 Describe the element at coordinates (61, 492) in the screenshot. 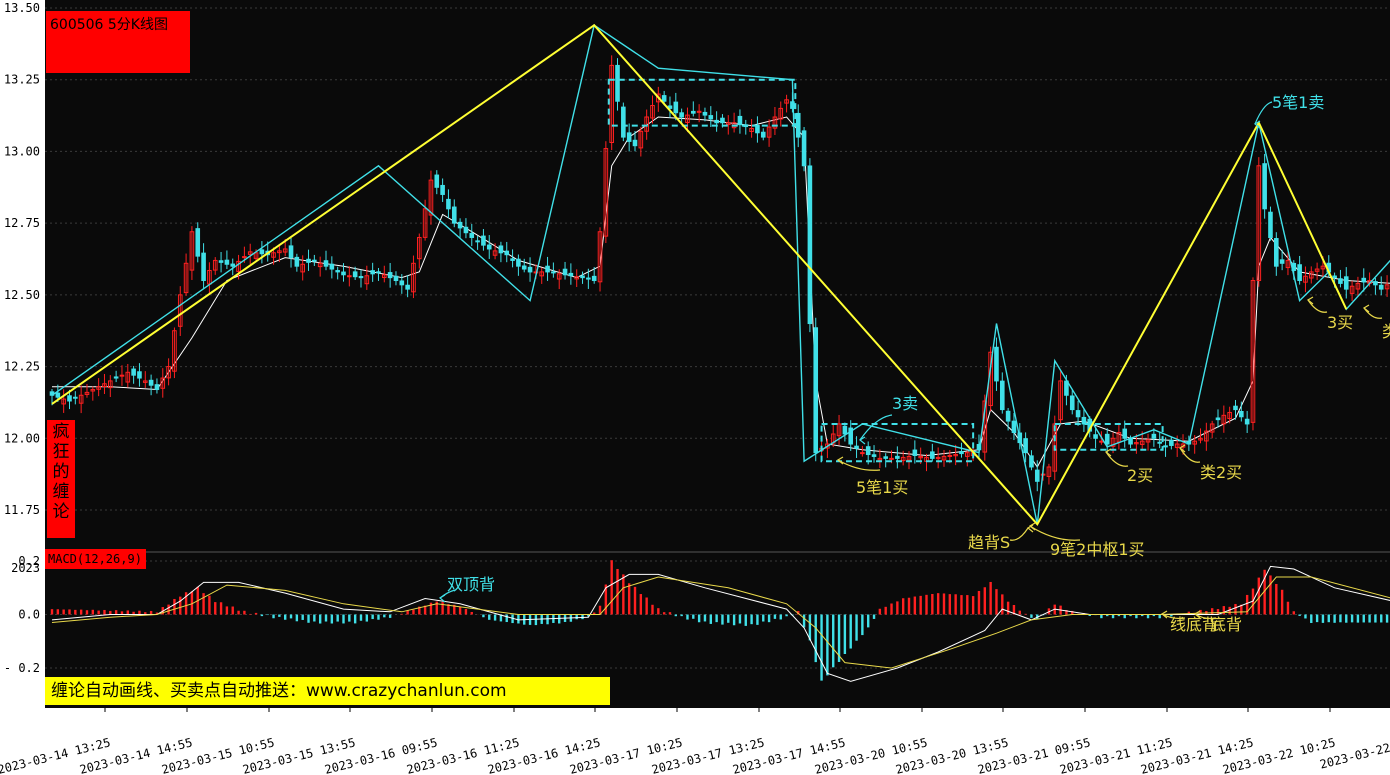

I see `side-char: 缠` at that location.